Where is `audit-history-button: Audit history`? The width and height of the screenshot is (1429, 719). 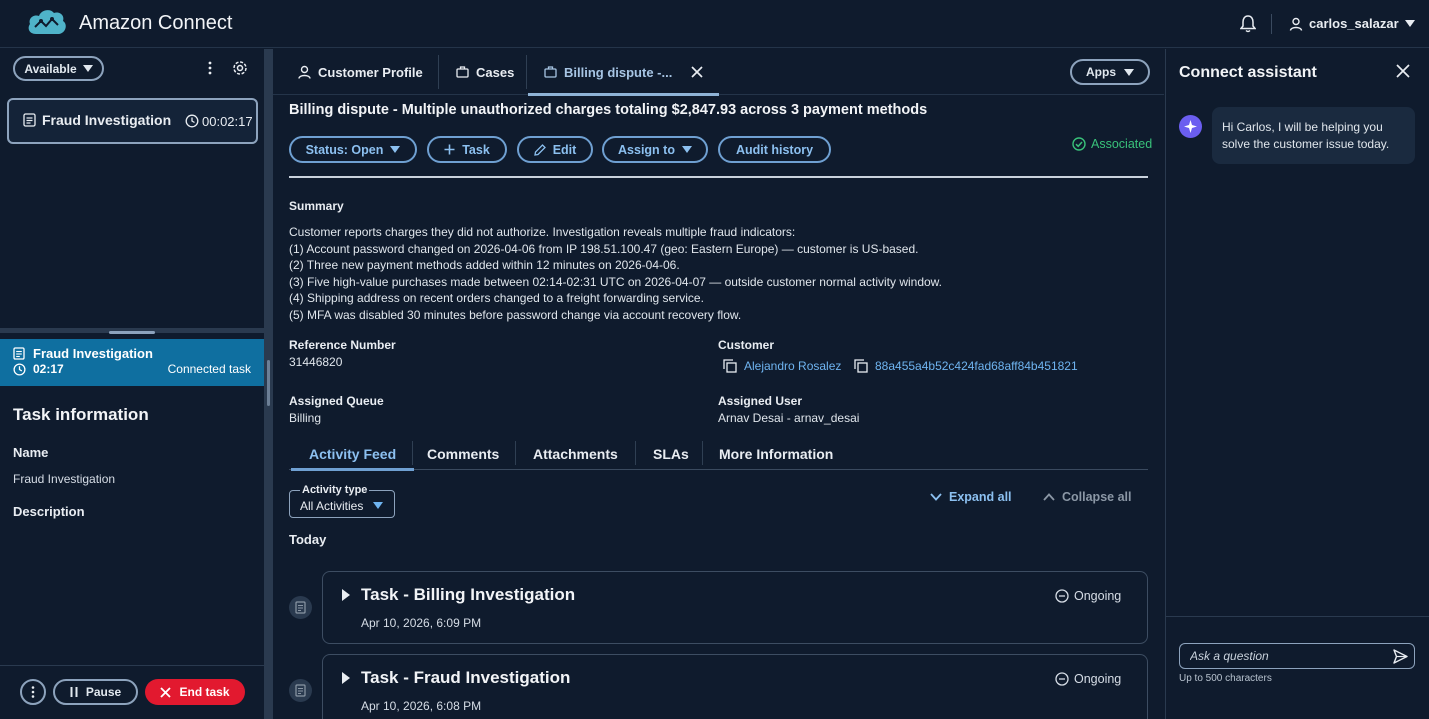 audit-history-button: Audit history is located at coordinates (774, 149).